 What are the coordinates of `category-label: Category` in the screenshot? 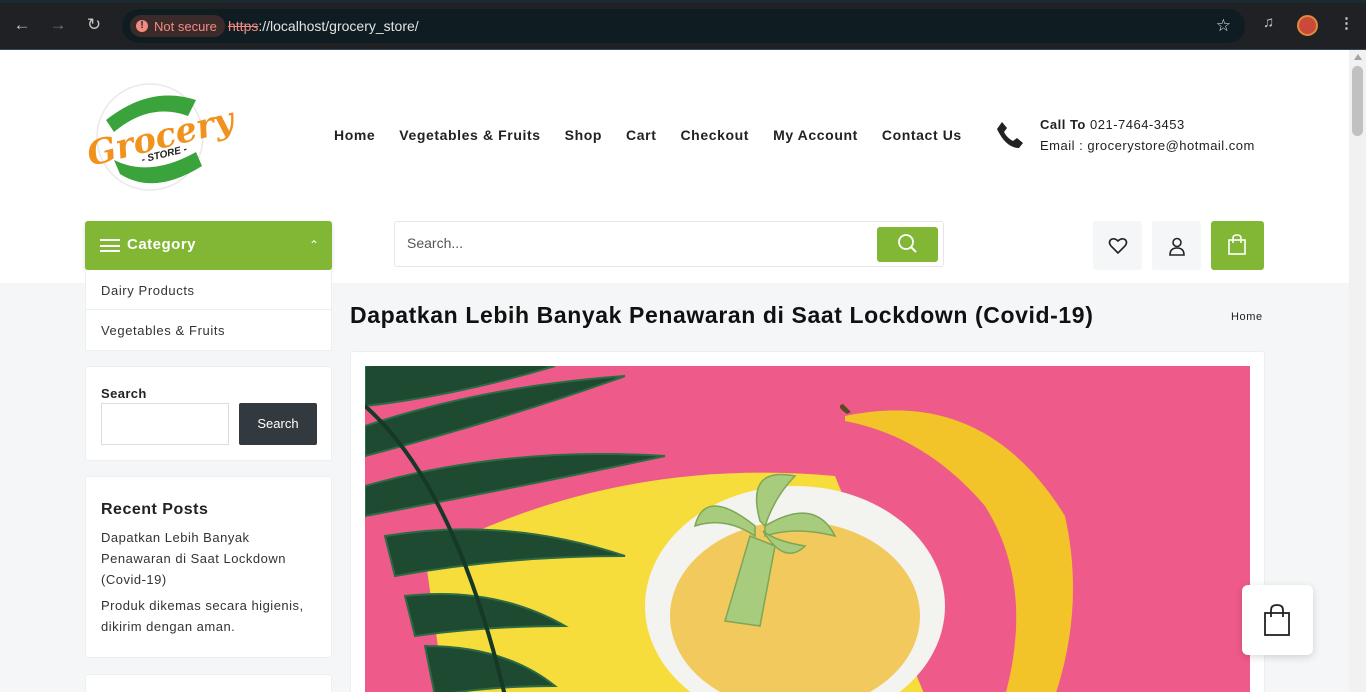 It's located at (162, 244).